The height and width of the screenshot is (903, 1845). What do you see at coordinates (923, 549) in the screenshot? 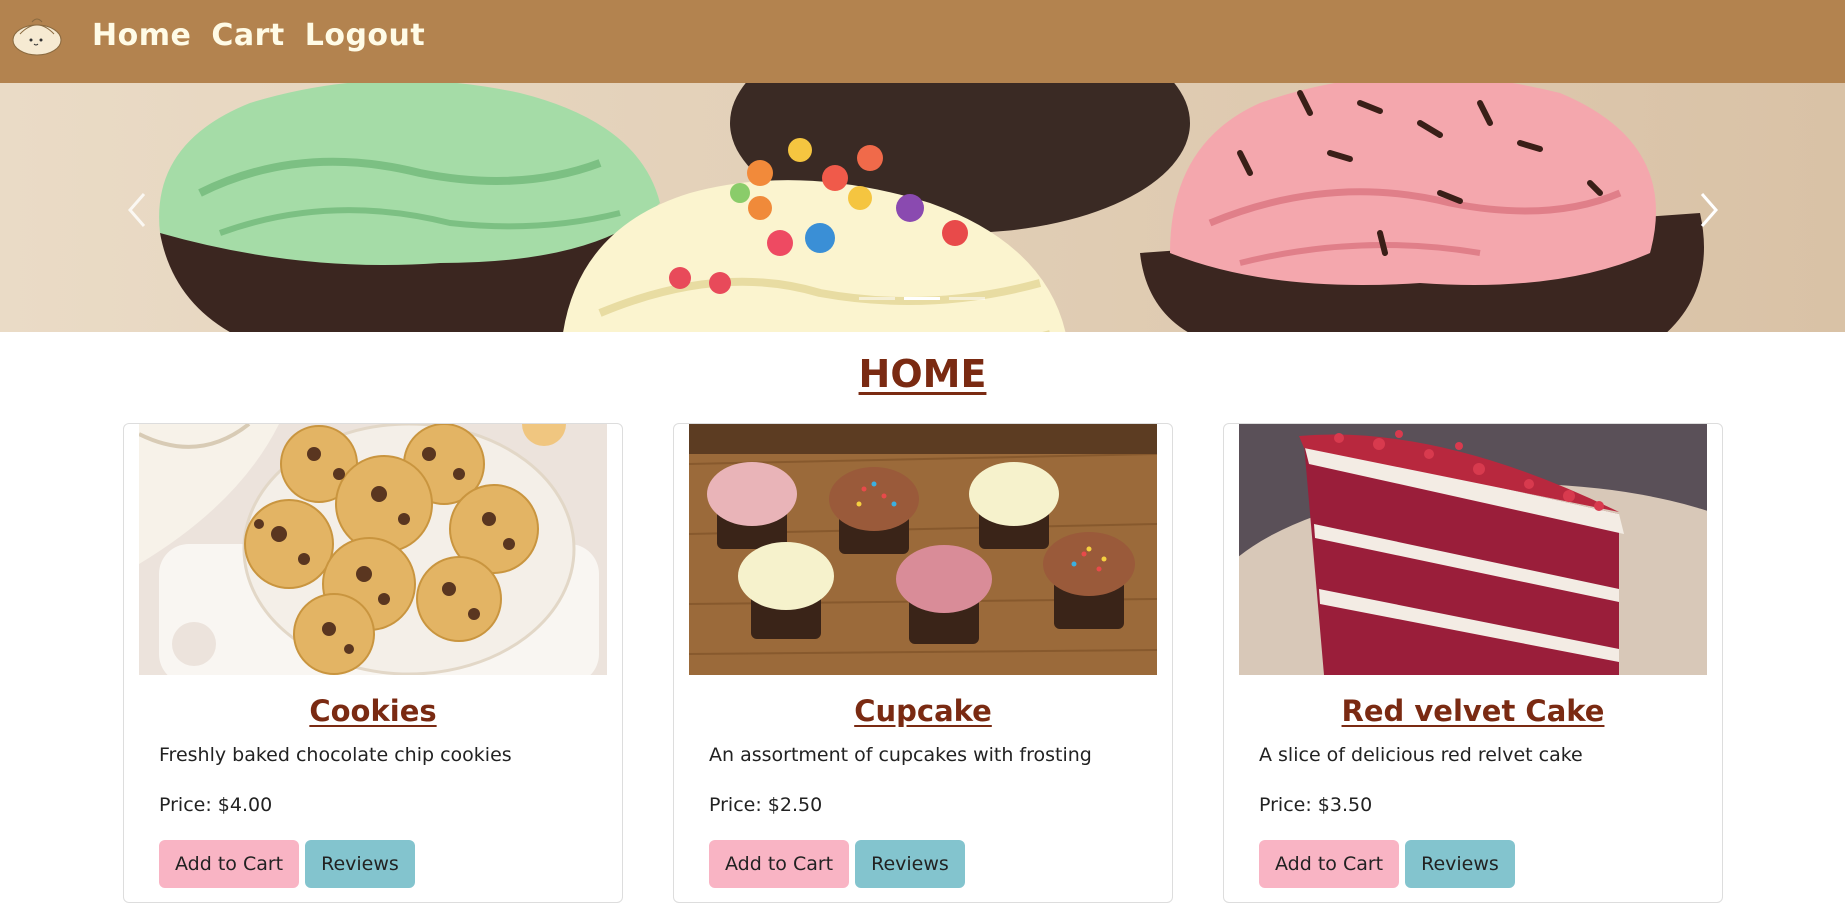
I see `cupcake-image` at bounding box center [923, 549].